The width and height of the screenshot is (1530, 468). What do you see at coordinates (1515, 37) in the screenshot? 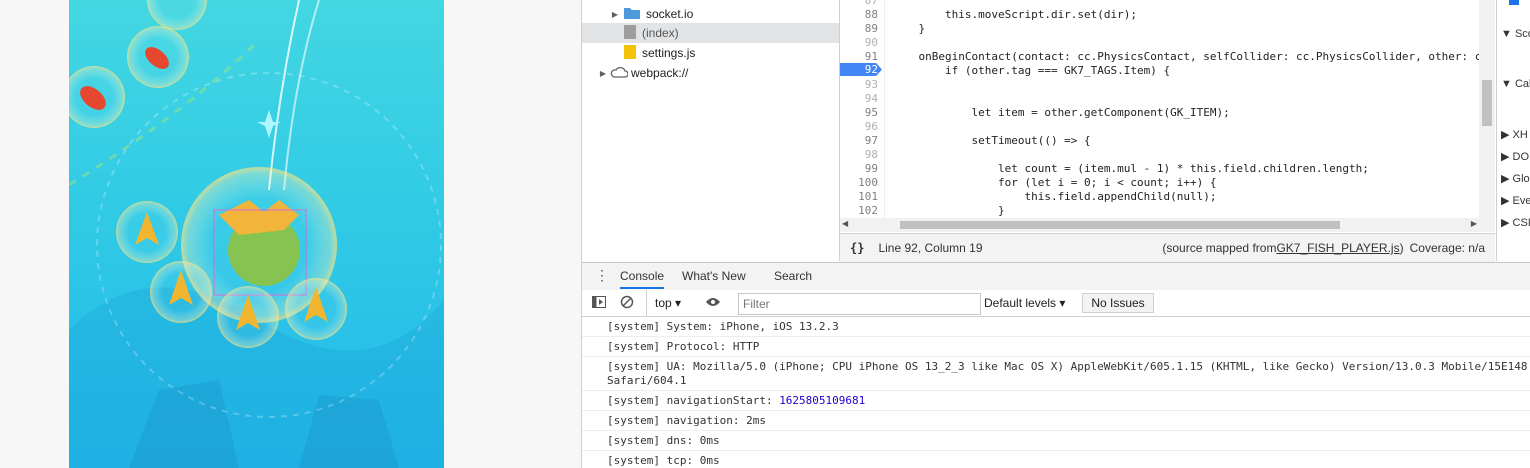
I see `section-scope: ▼ Sco` at bounding box center [1515, 37].